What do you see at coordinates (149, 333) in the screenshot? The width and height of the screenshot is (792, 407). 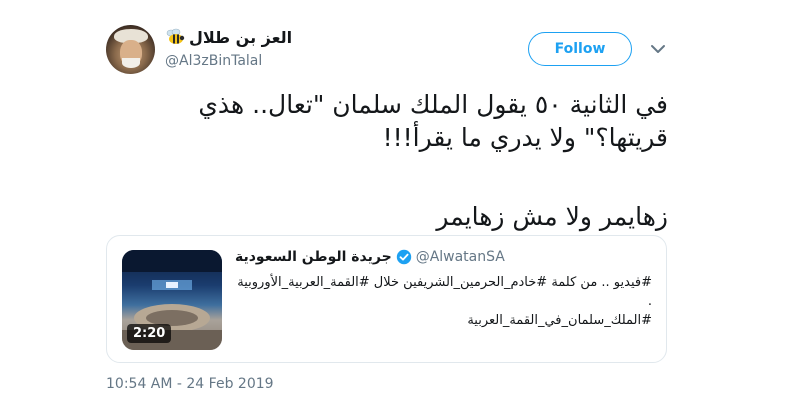 I see `video-duration-badge: 2:20` at bounding box center [149, 333].